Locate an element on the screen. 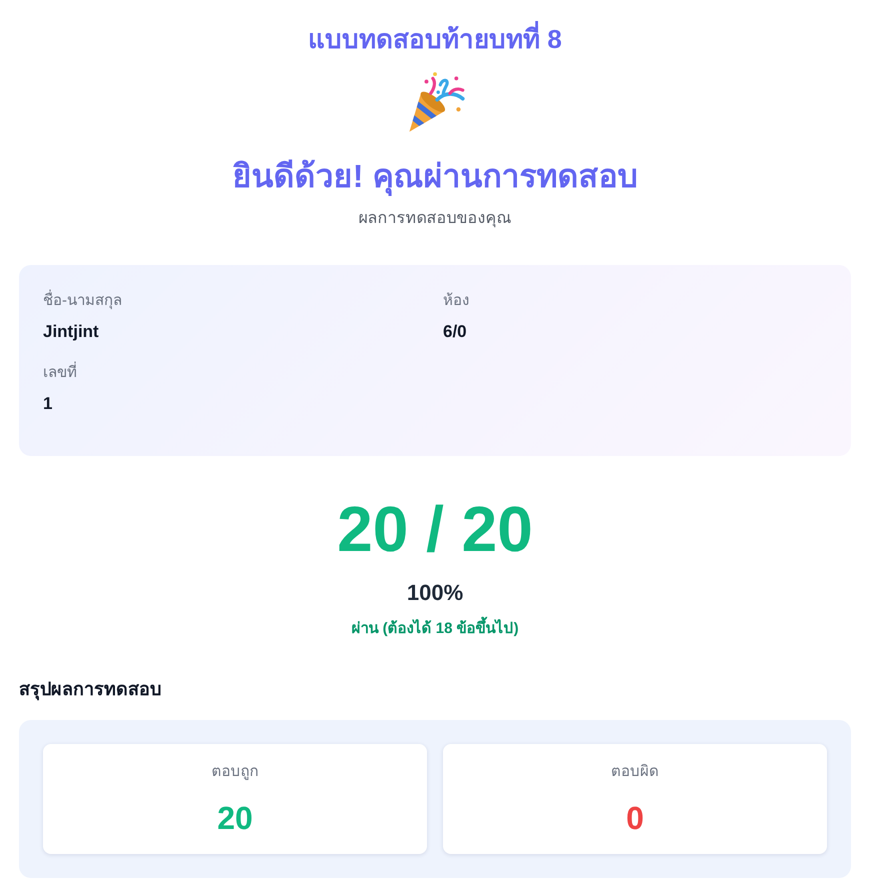  stat-value: 0 is located at coordinates (635, 818).